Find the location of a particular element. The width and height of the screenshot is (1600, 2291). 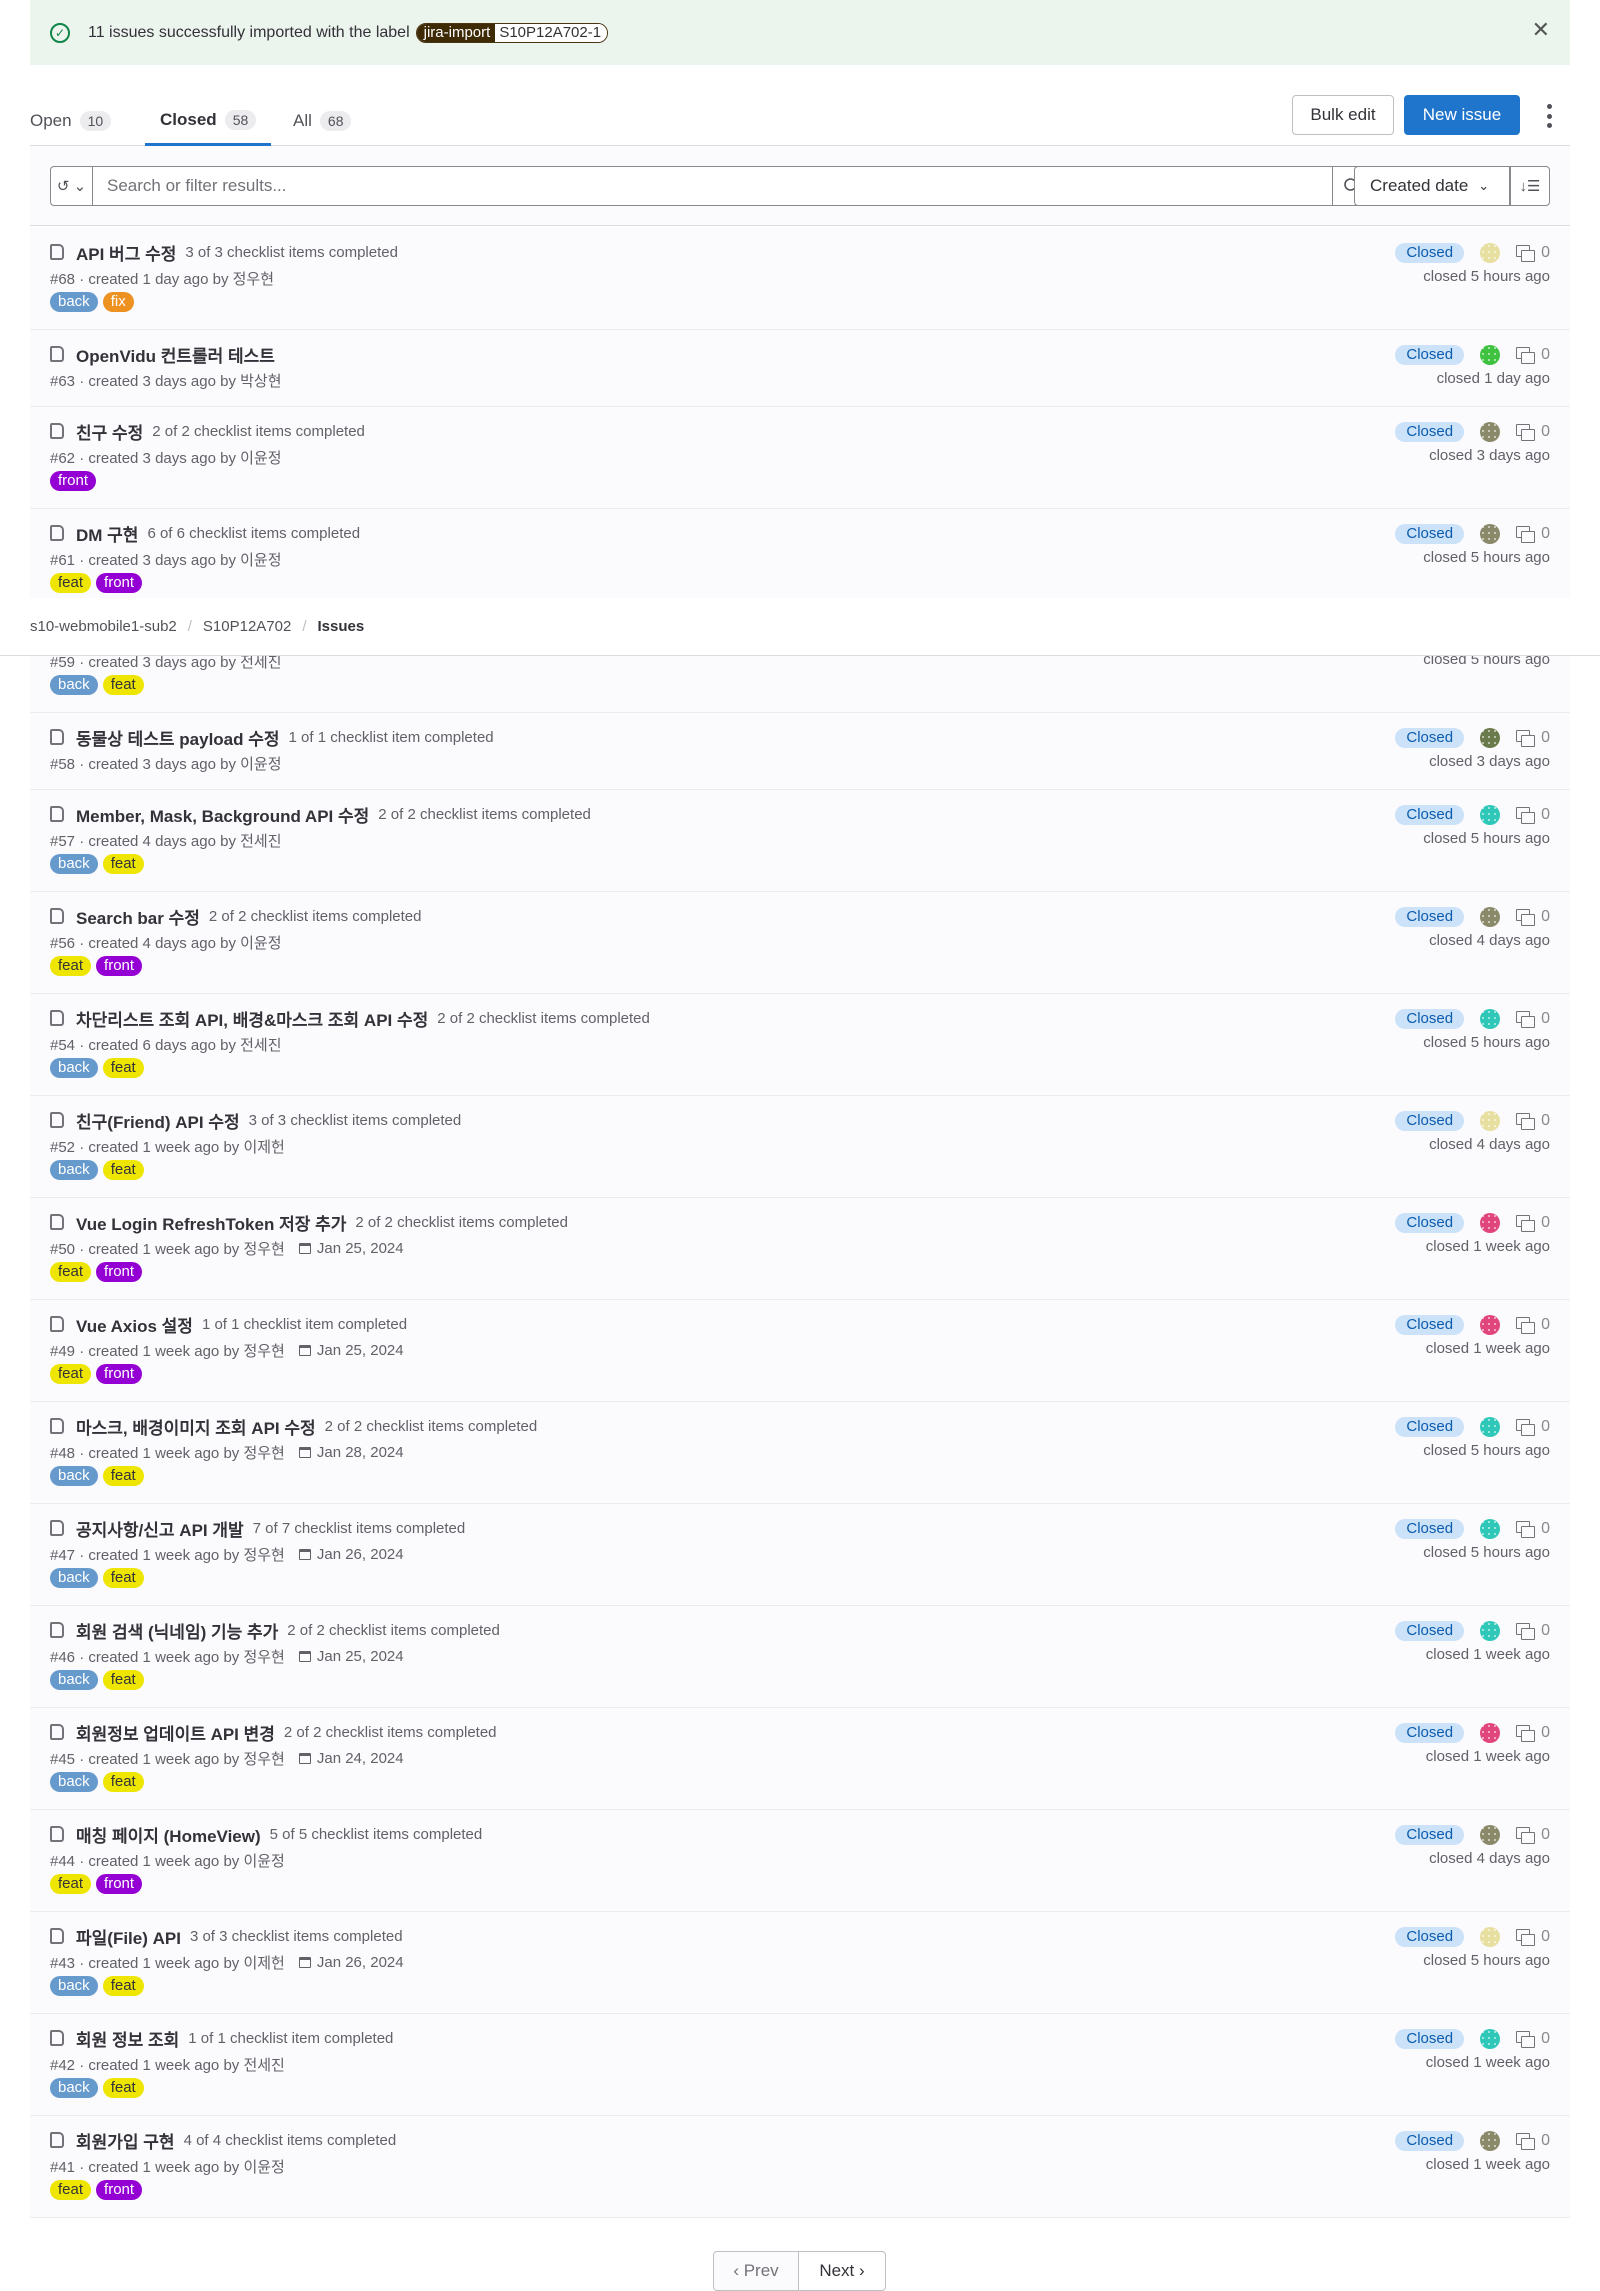

issue-title: 매칭 페이지 (HomeView) is located at coordinates (168, 1834).